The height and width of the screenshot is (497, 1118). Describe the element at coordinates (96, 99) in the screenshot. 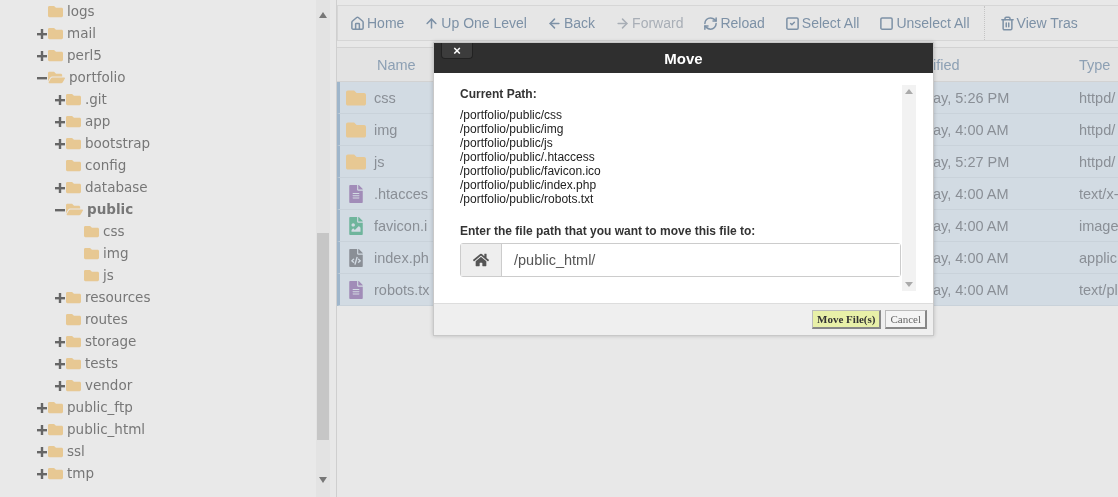

I see `folder-name: .git` at that location.